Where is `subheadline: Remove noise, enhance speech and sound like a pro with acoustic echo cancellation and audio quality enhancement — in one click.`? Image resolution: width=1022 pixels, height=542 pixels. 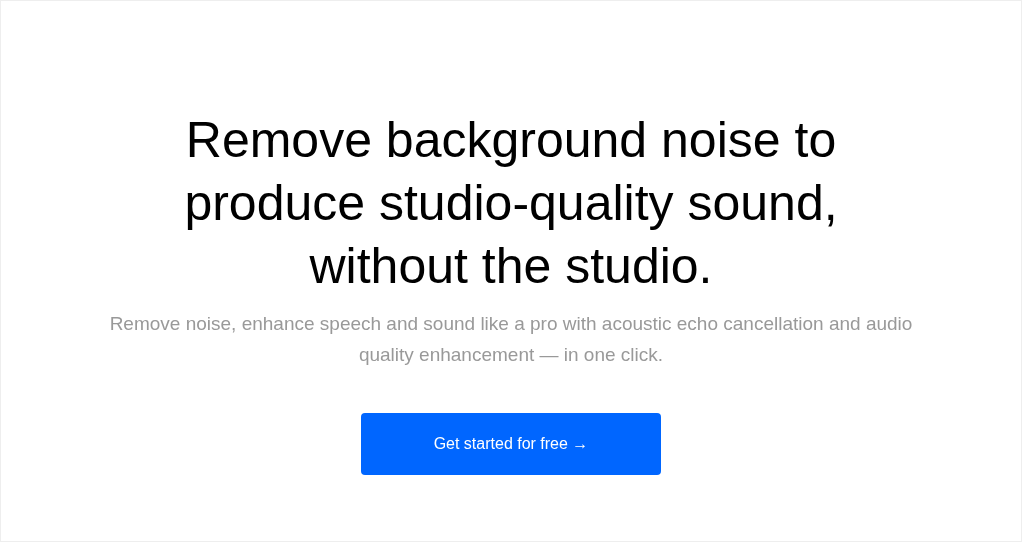
subheadline: Remove noise, enhance speech and sound like a pro with acoustic echo cancellation and audio quality enhancement — in one click. is located at coordinates (511, 339).